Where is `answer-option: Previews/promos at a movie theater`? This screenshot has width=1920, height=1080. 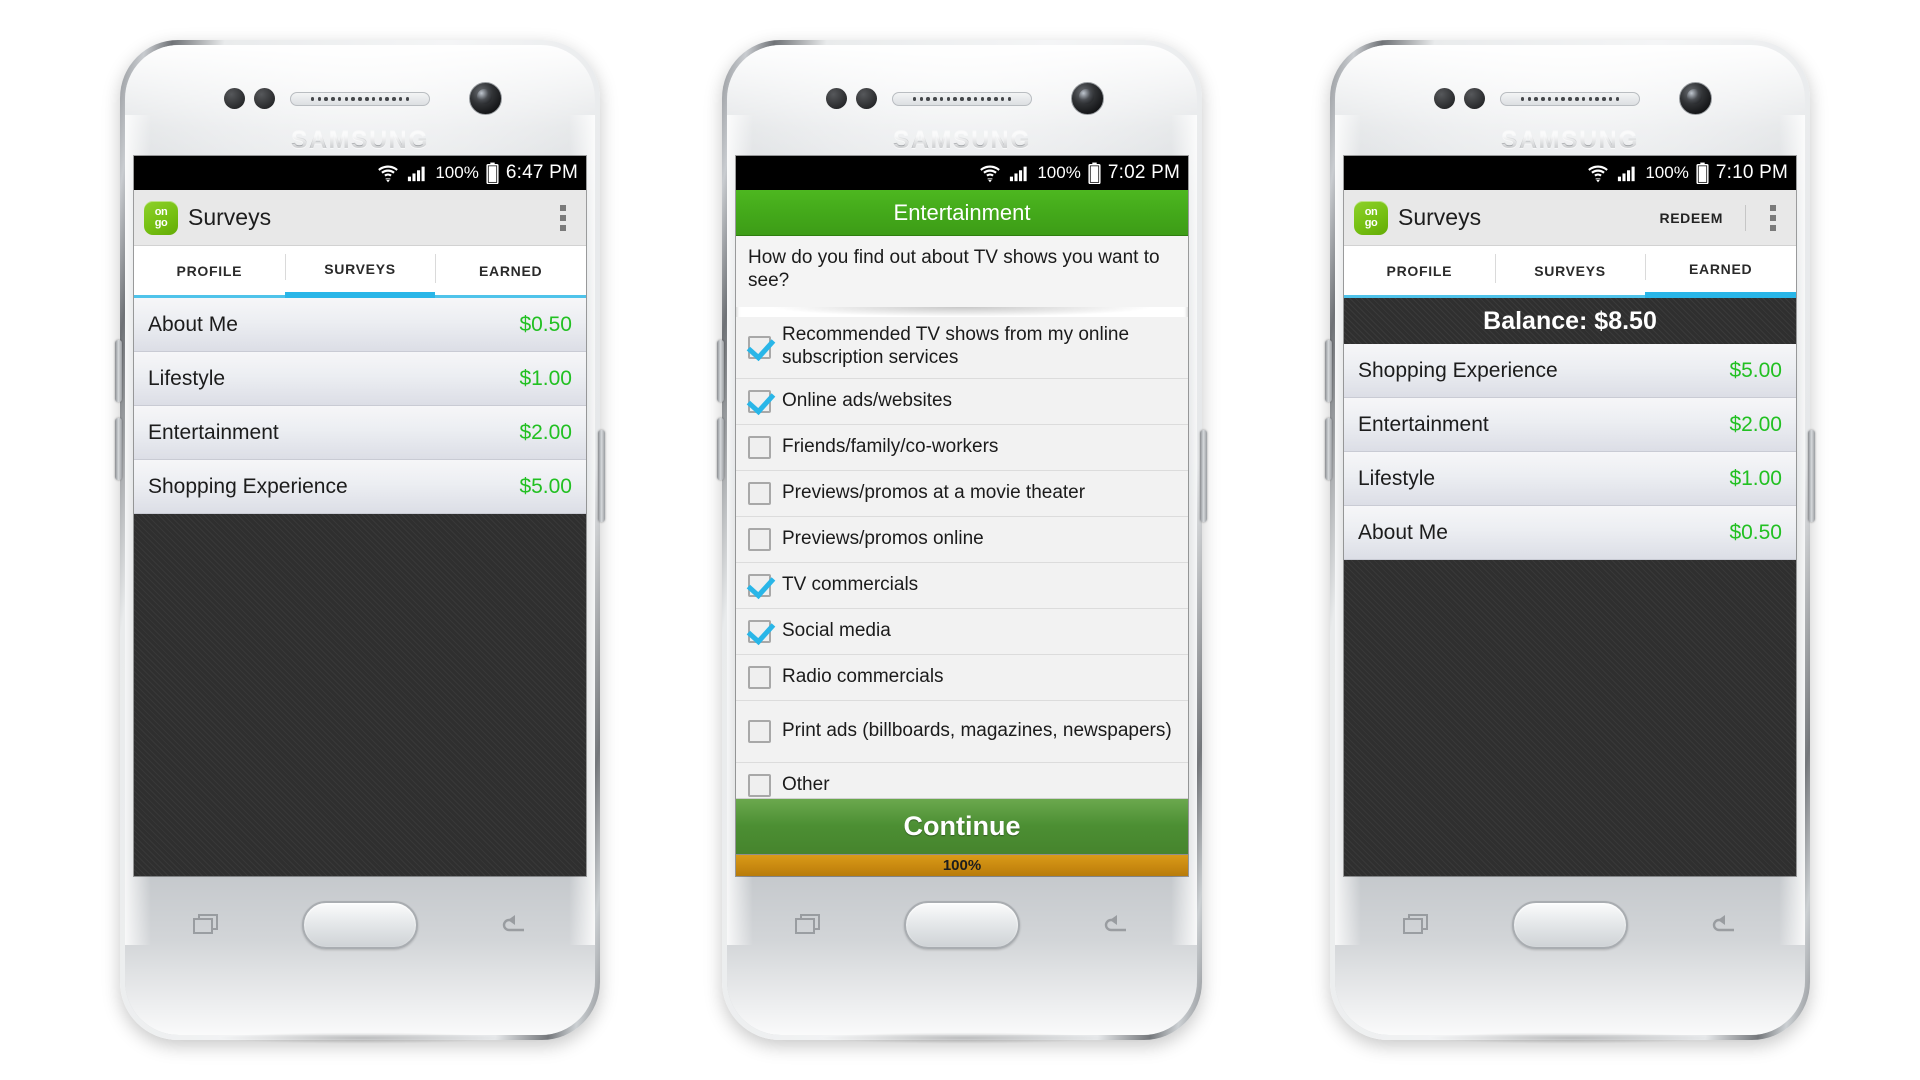 answer-option: Previews/promos at a movie theater is located at coordinates (962, 494).